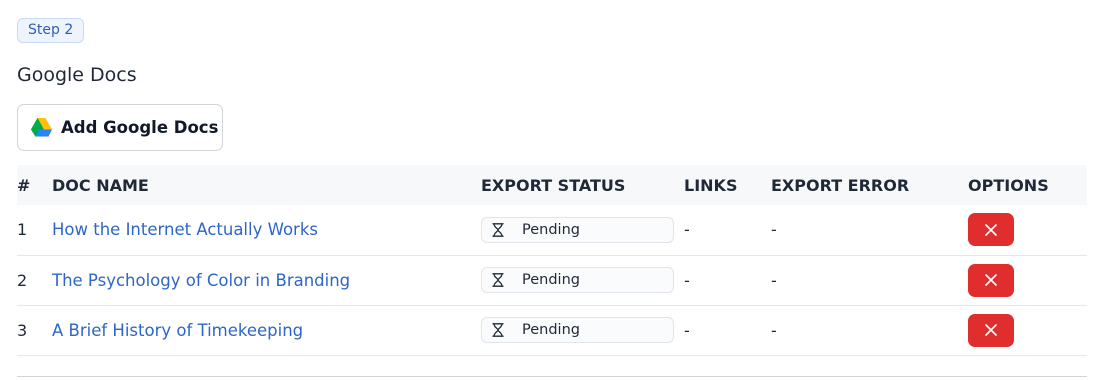  Describe the element at coordinates (140, 127) in the screenshot. I see `add-google-docs-label: Add Google Docs` at that location.